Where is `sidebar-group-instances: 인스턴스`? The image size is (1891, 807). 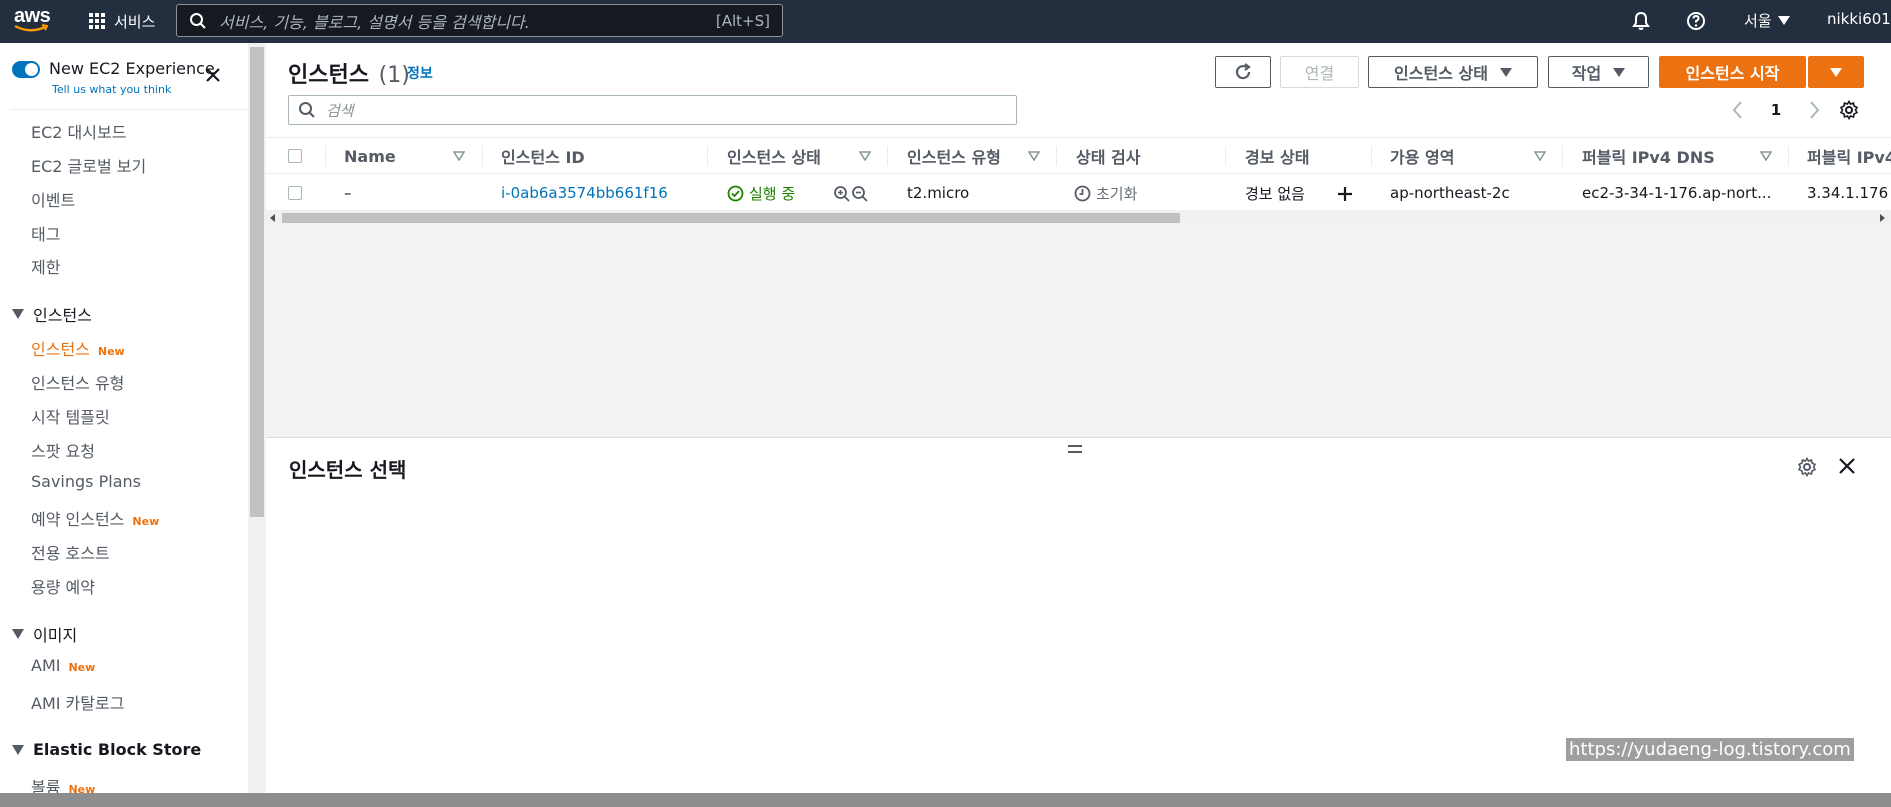 sidebar-group-instances: 인스턴스 is located at coordinates (52, 314).